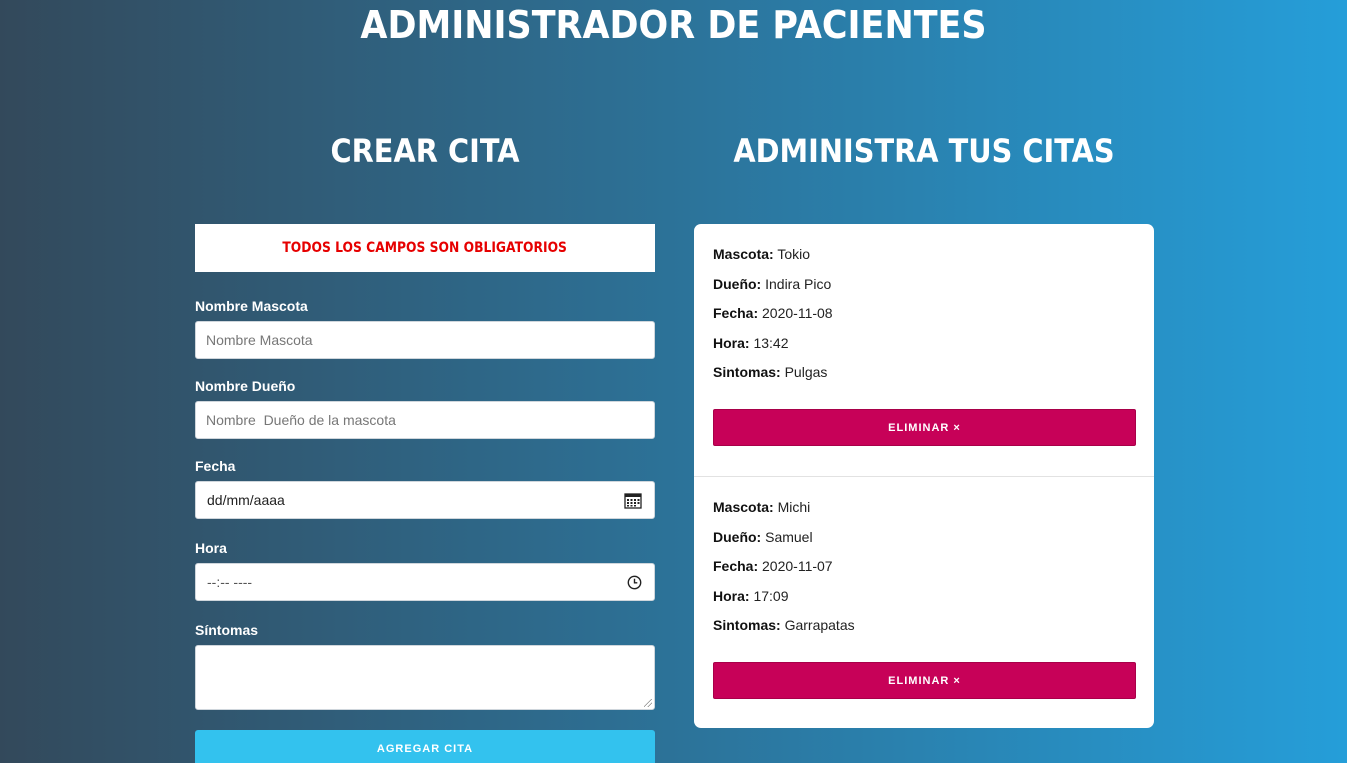  What do you see at coordinates (425, 151) in the screenshot?
I see `create-appointment-title: CREAR CITA` at bounding box center [425, 151].